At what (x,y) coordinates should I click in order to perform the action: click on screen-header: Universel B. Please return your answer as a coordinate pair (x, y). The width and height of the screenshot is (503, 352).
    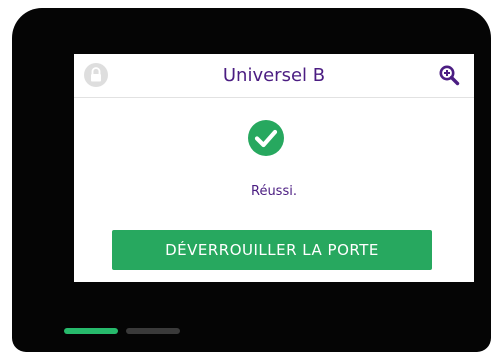
    Looking at the image, I should click on (274, 76).